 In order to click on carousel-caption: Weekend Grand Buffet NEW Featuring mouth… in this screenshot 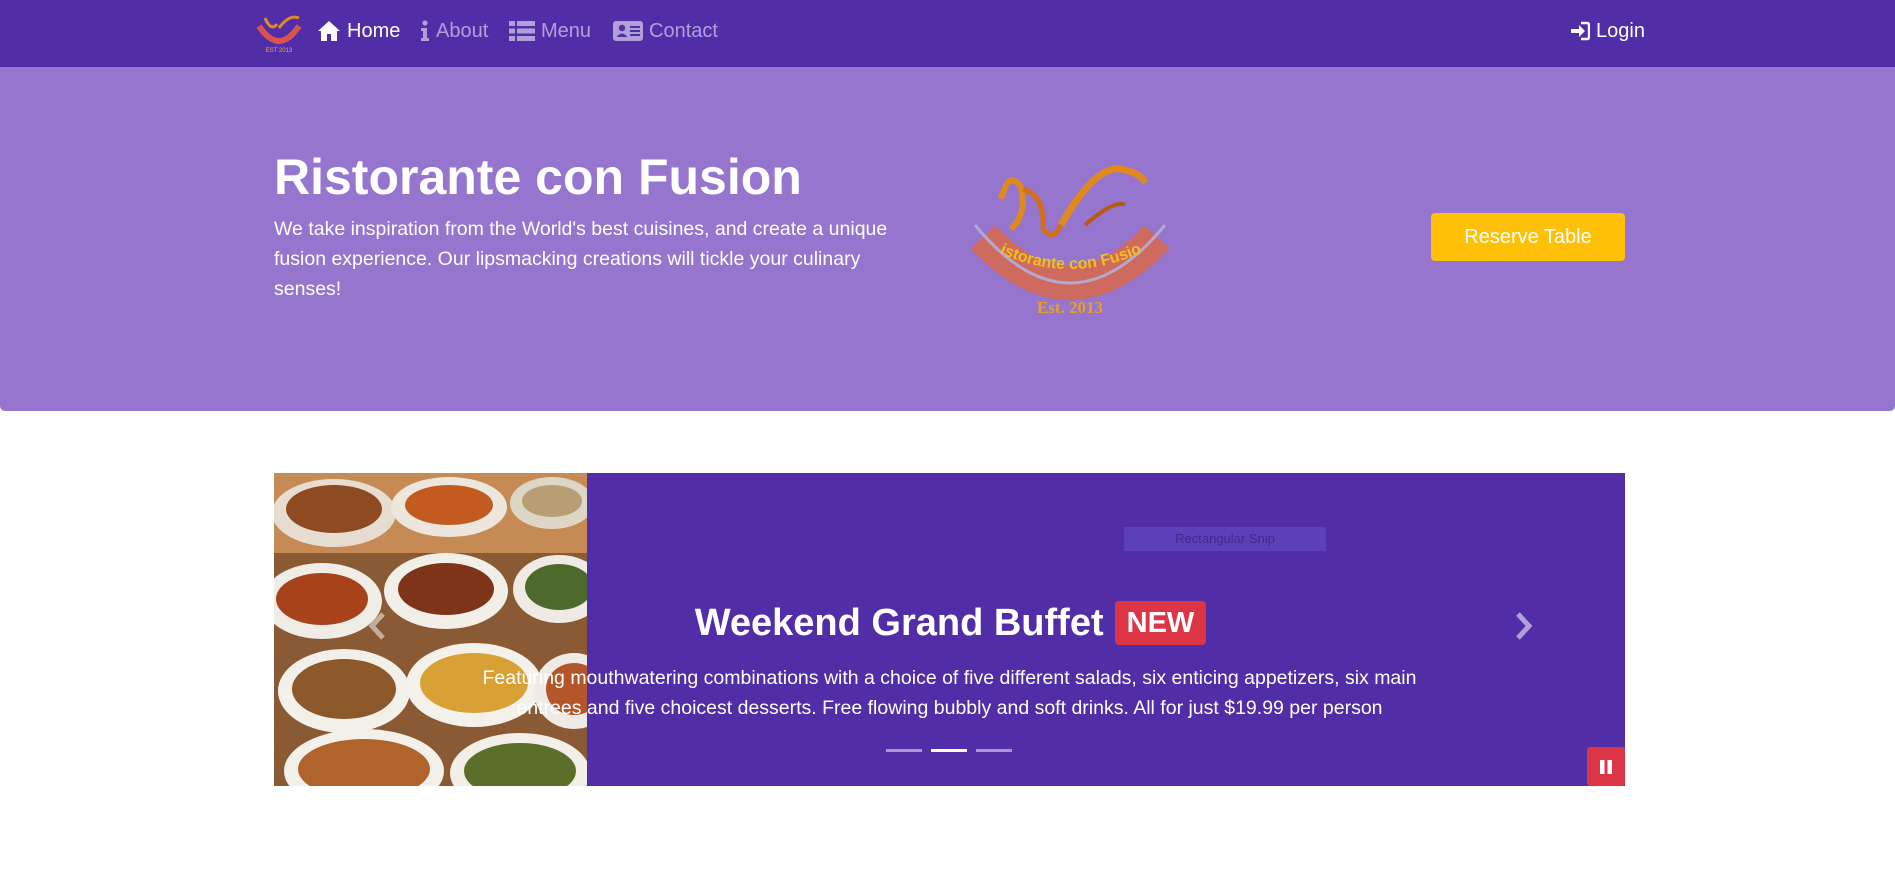, I will do `click(949, 660)`.